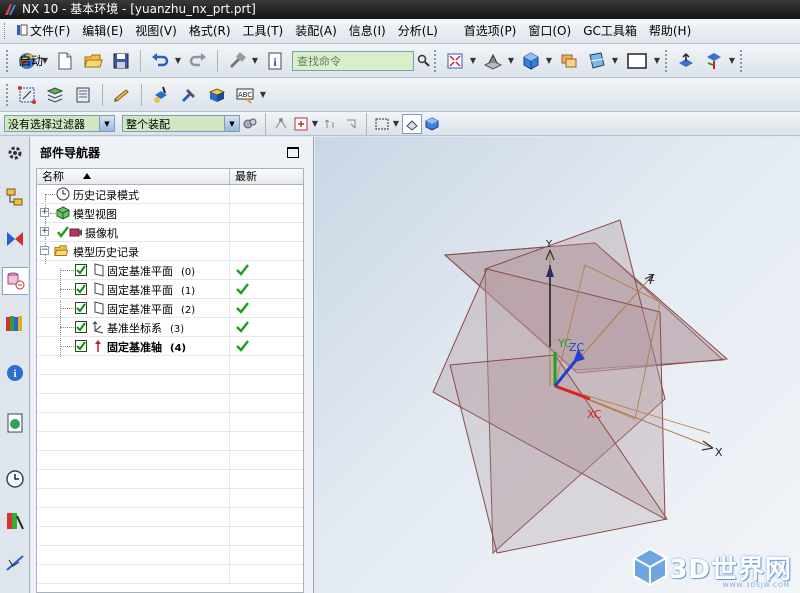 The width and height of the screenshot is (800, 593). I want to click on assembly-navigator-tab, so click(15, 197).